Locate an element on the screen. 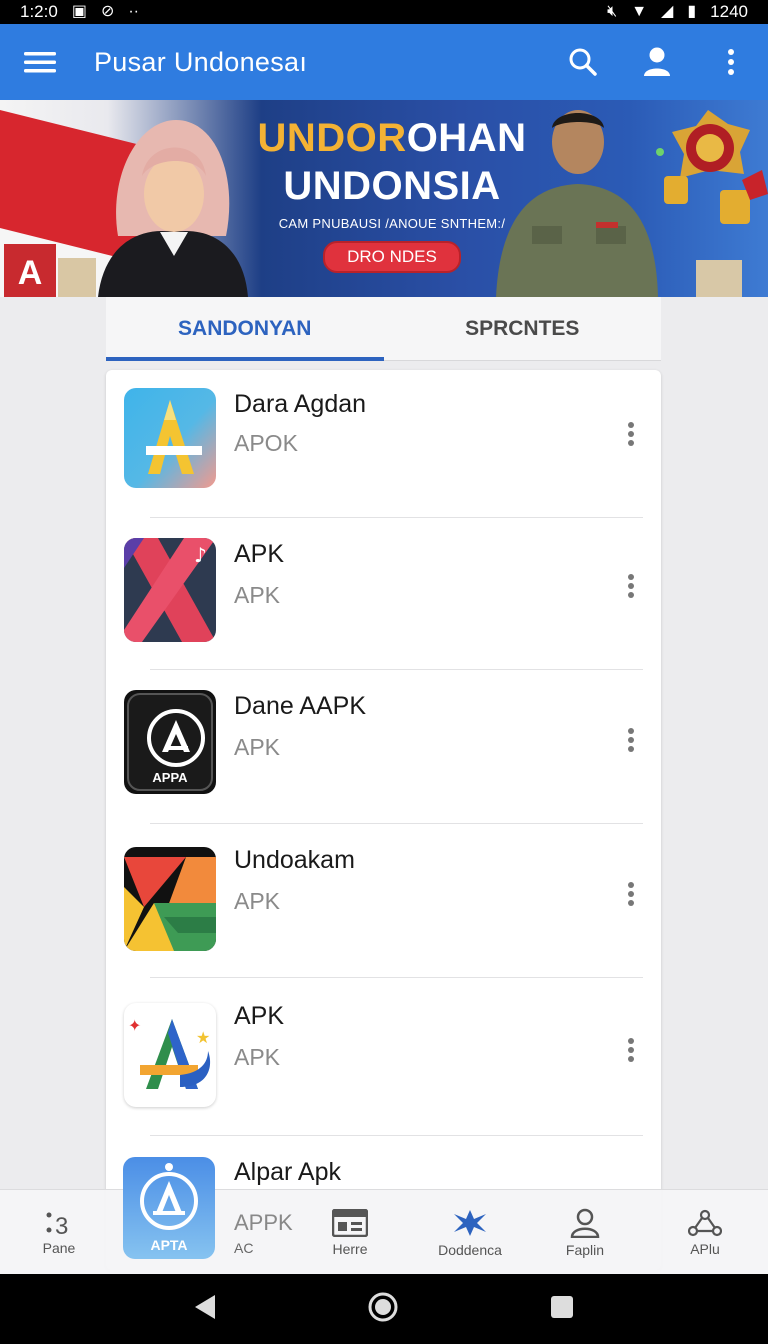  search-button is located at coordinates (583, 62).